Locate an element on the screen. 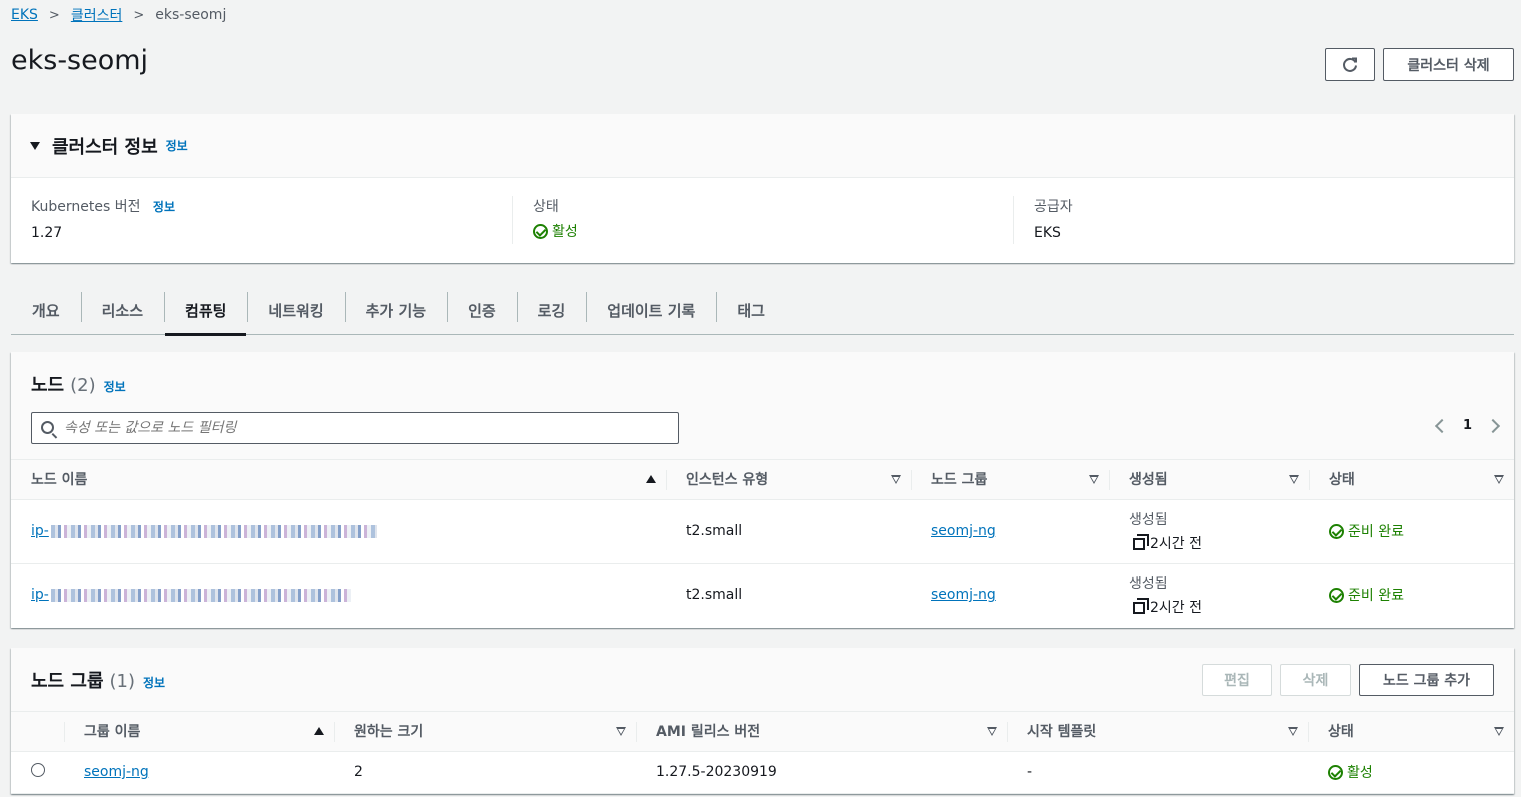 This screenshot has width=1521, height=797. caret-down-icon is located at coordinates (35, 145).